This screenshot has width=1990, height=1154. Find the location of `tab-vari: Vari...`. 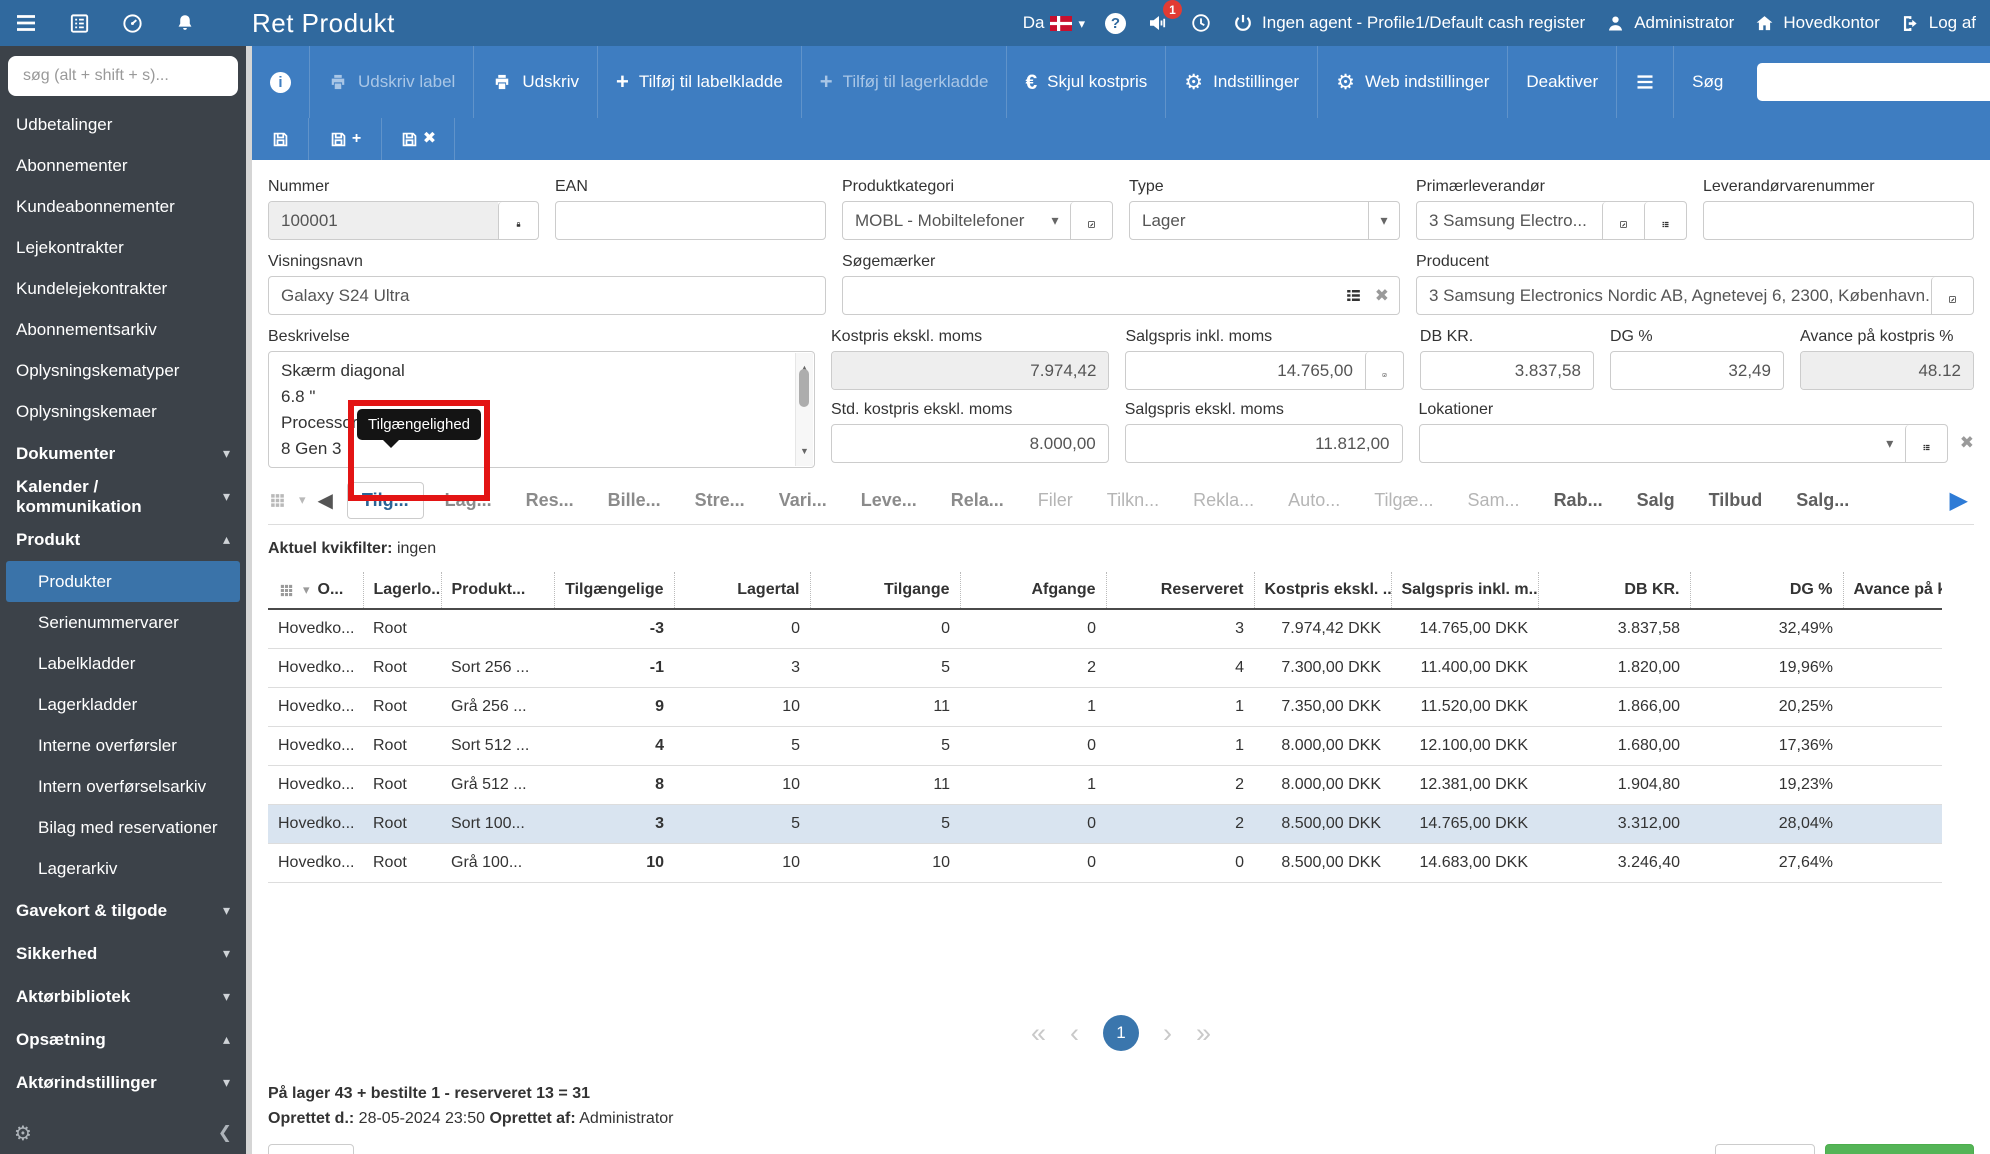

tab-vari: Vari... is located at coordinates (803, 500).